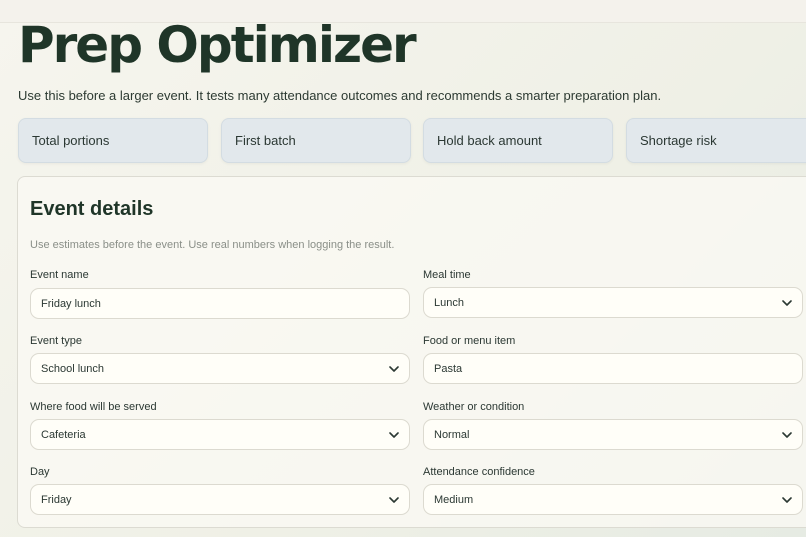  Describe the element at coordinates (220, 434) in the screenshot. I see `serving-location-select: Cafeteria` at that location.